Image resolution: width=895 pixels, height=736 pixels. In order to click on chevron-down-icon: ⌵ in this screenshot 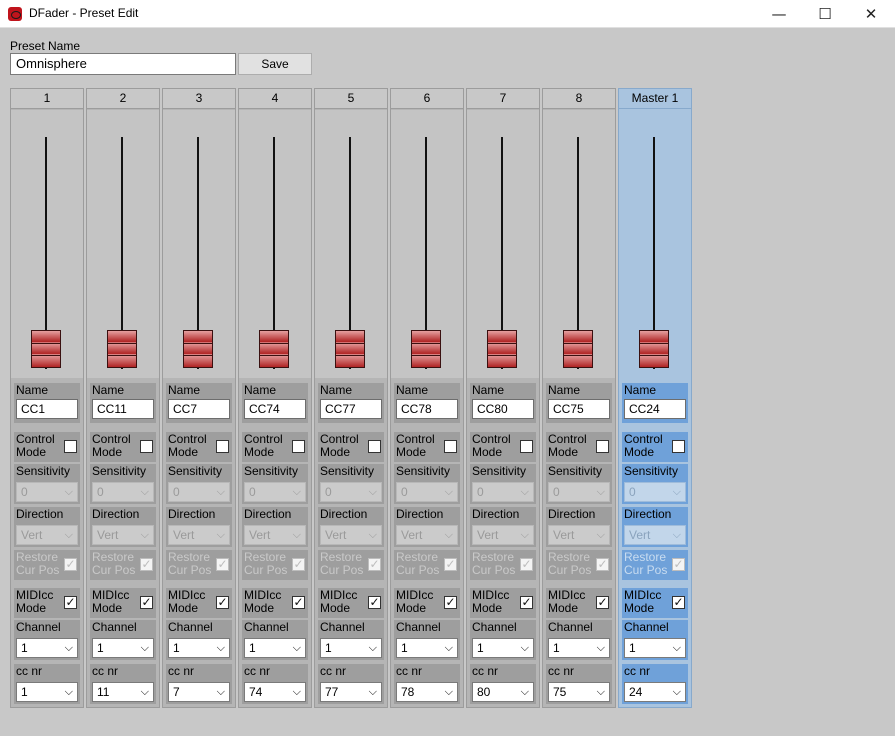, I will do `click(372, 491)`.